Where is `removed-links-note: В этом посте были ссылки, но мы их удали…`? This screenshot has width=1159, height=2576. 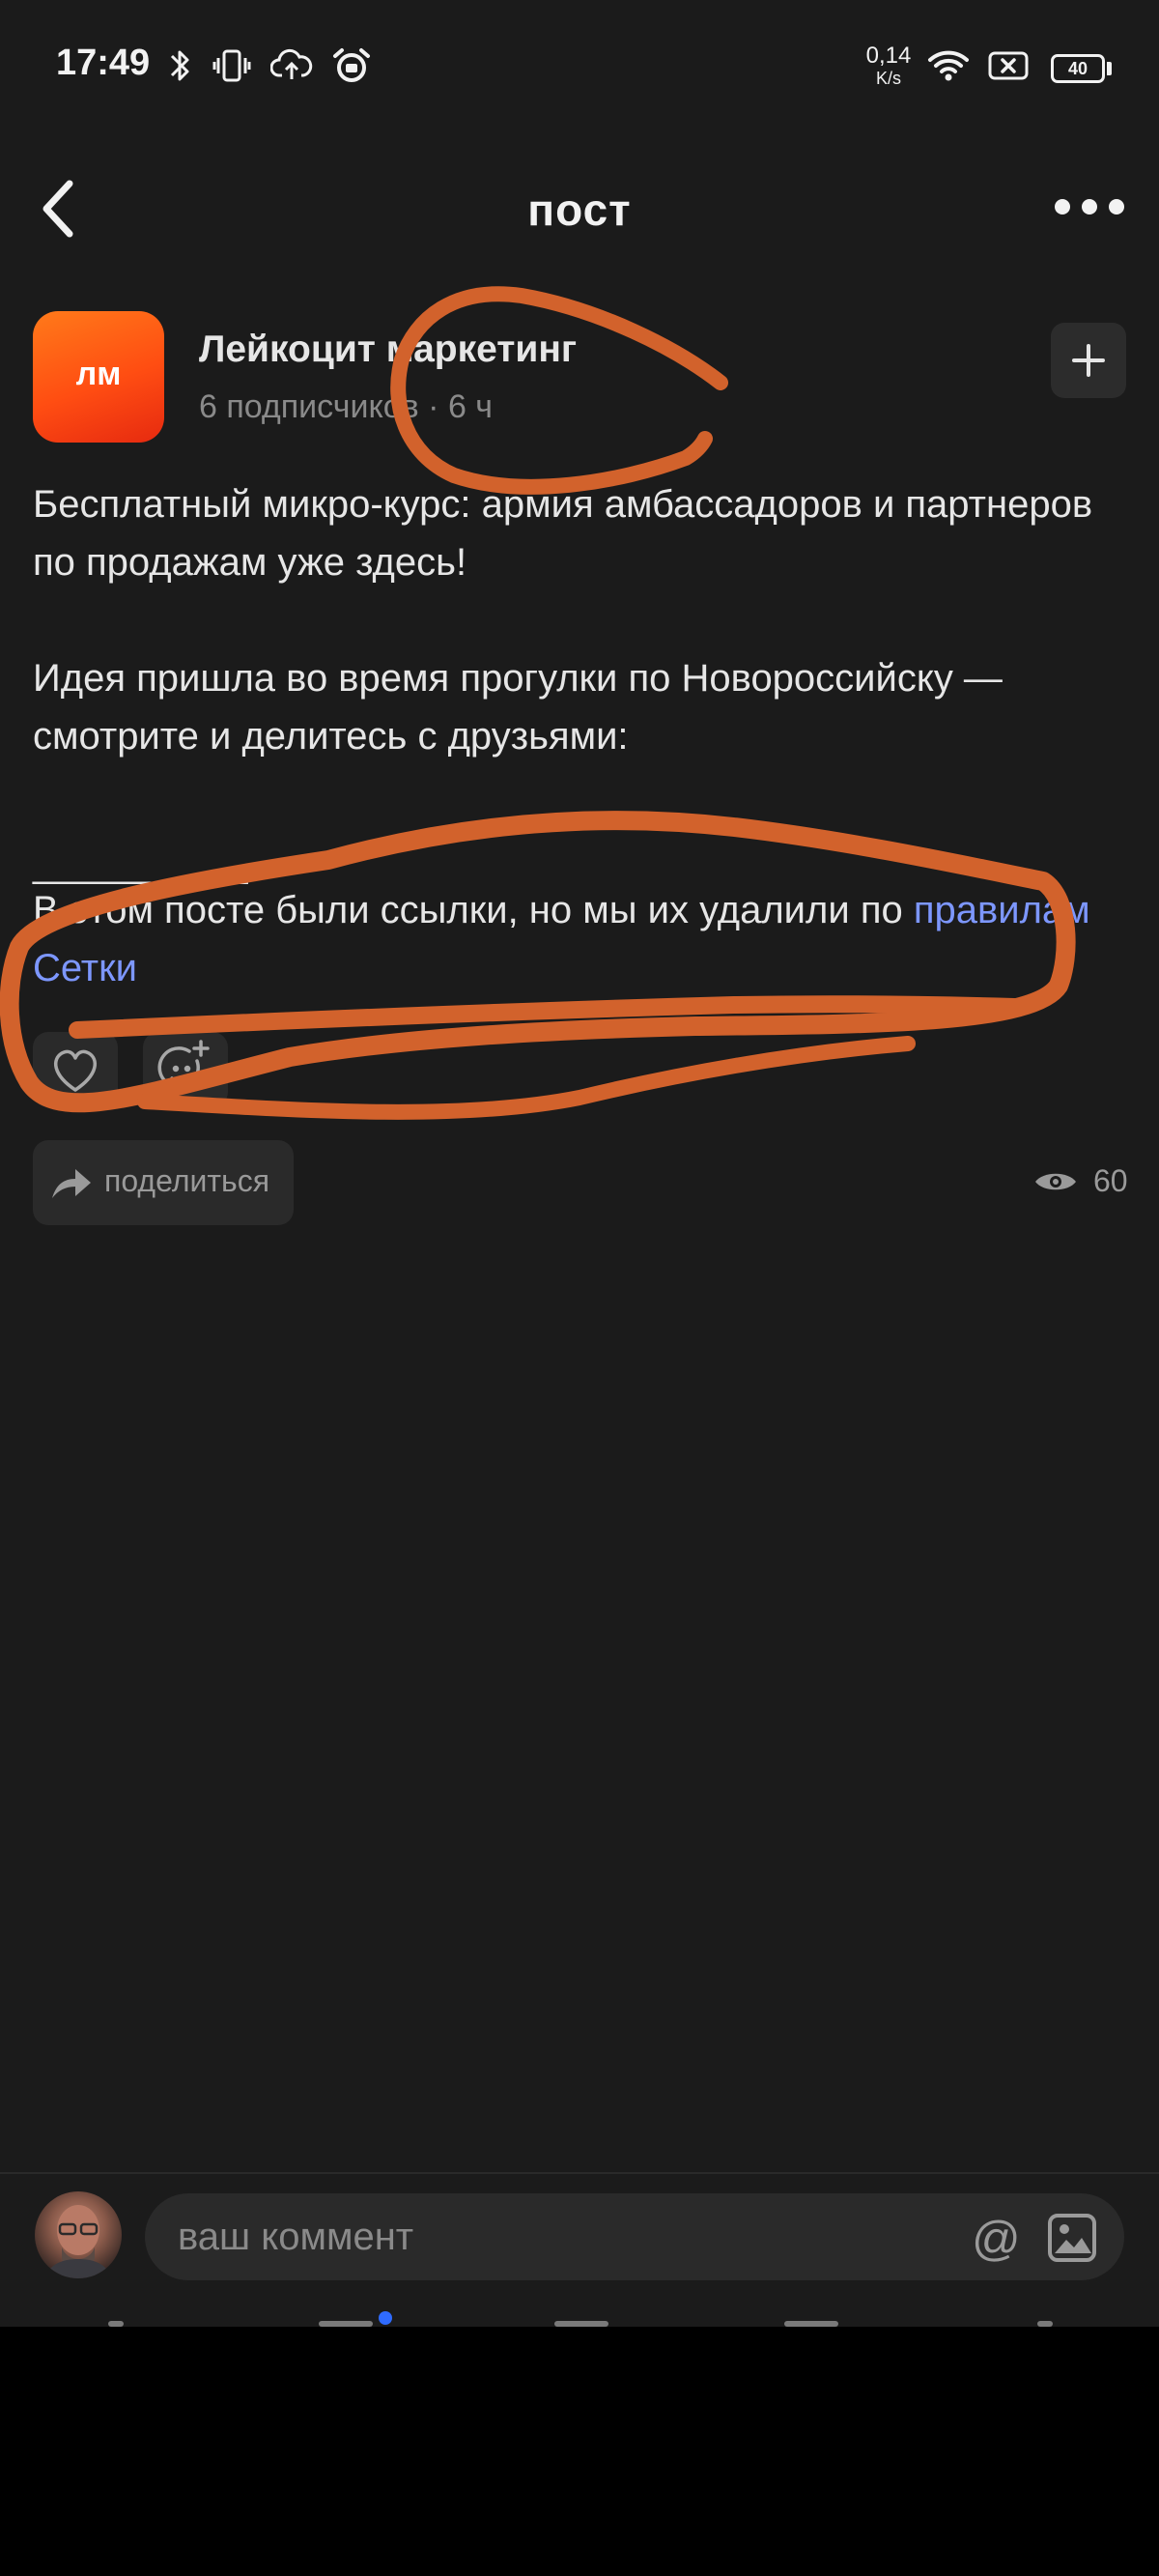
removed-links-note: В этом посте были ссылки, но мы их удали… is located at coordinates (579, 939).